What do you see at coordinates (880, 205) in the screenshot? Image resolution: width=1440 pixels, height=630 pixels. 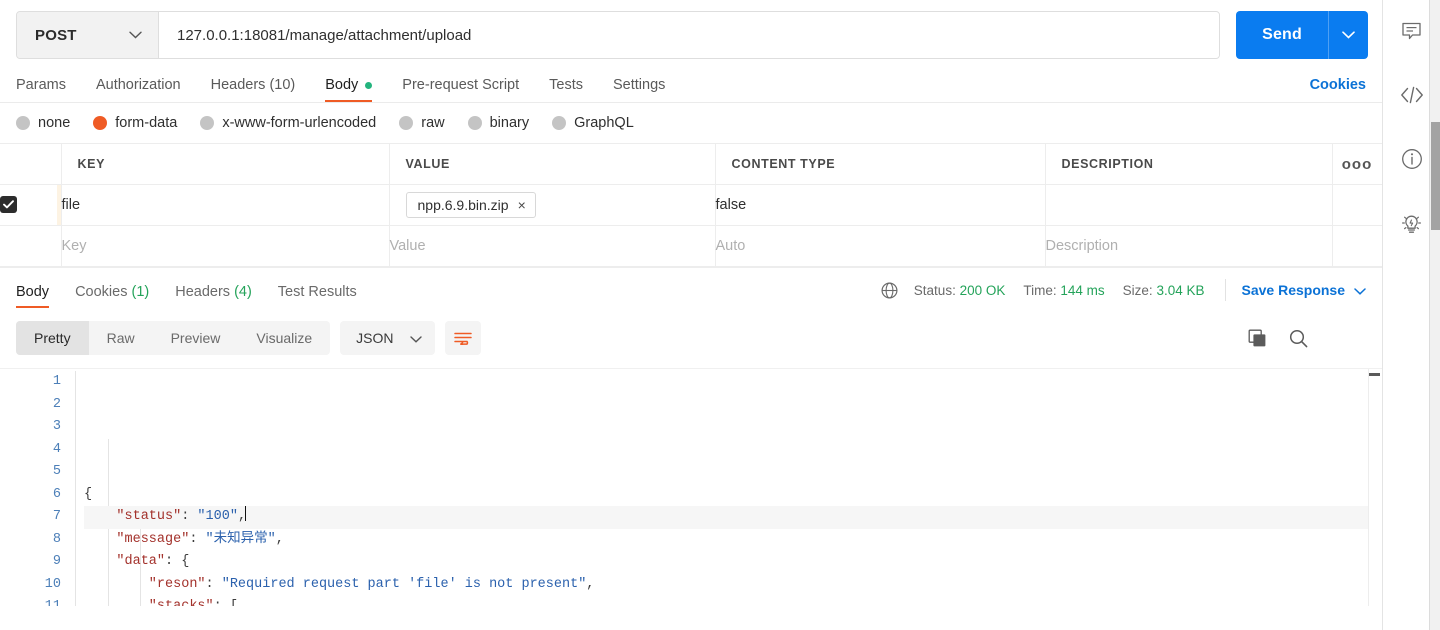 I see `row-content-type-cell: false` at bounding box center [880, 205].